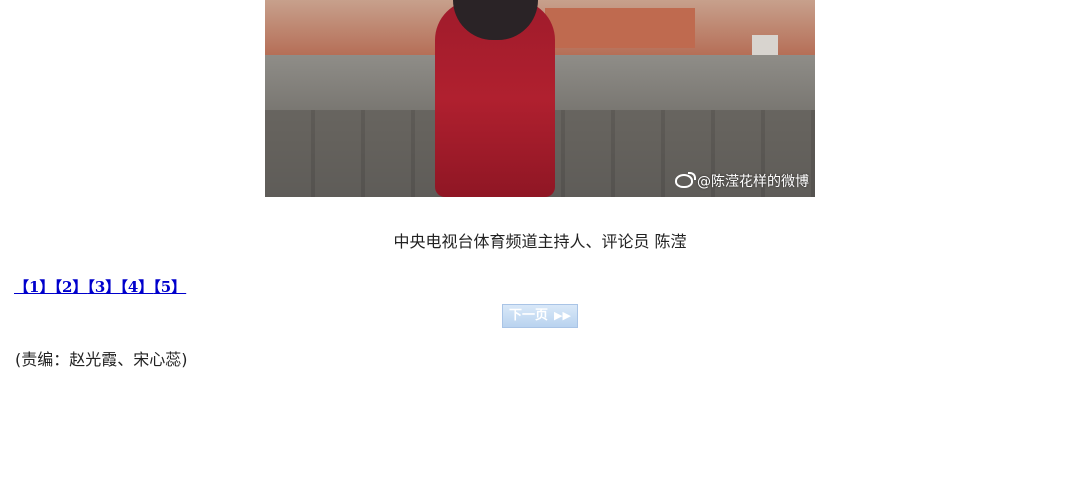 This screenshot has height=500, width=1080. I want to click on photo-caption: 中央电视台体育频道主持人、评论员 陈滢, so click(540, 241).